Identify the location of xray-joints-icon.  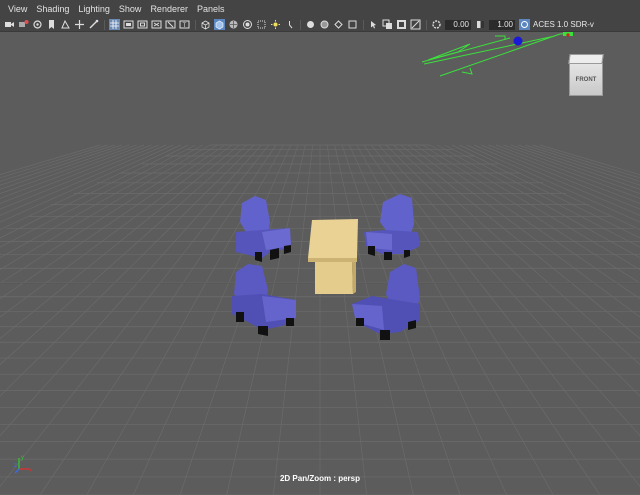
(338, 24).